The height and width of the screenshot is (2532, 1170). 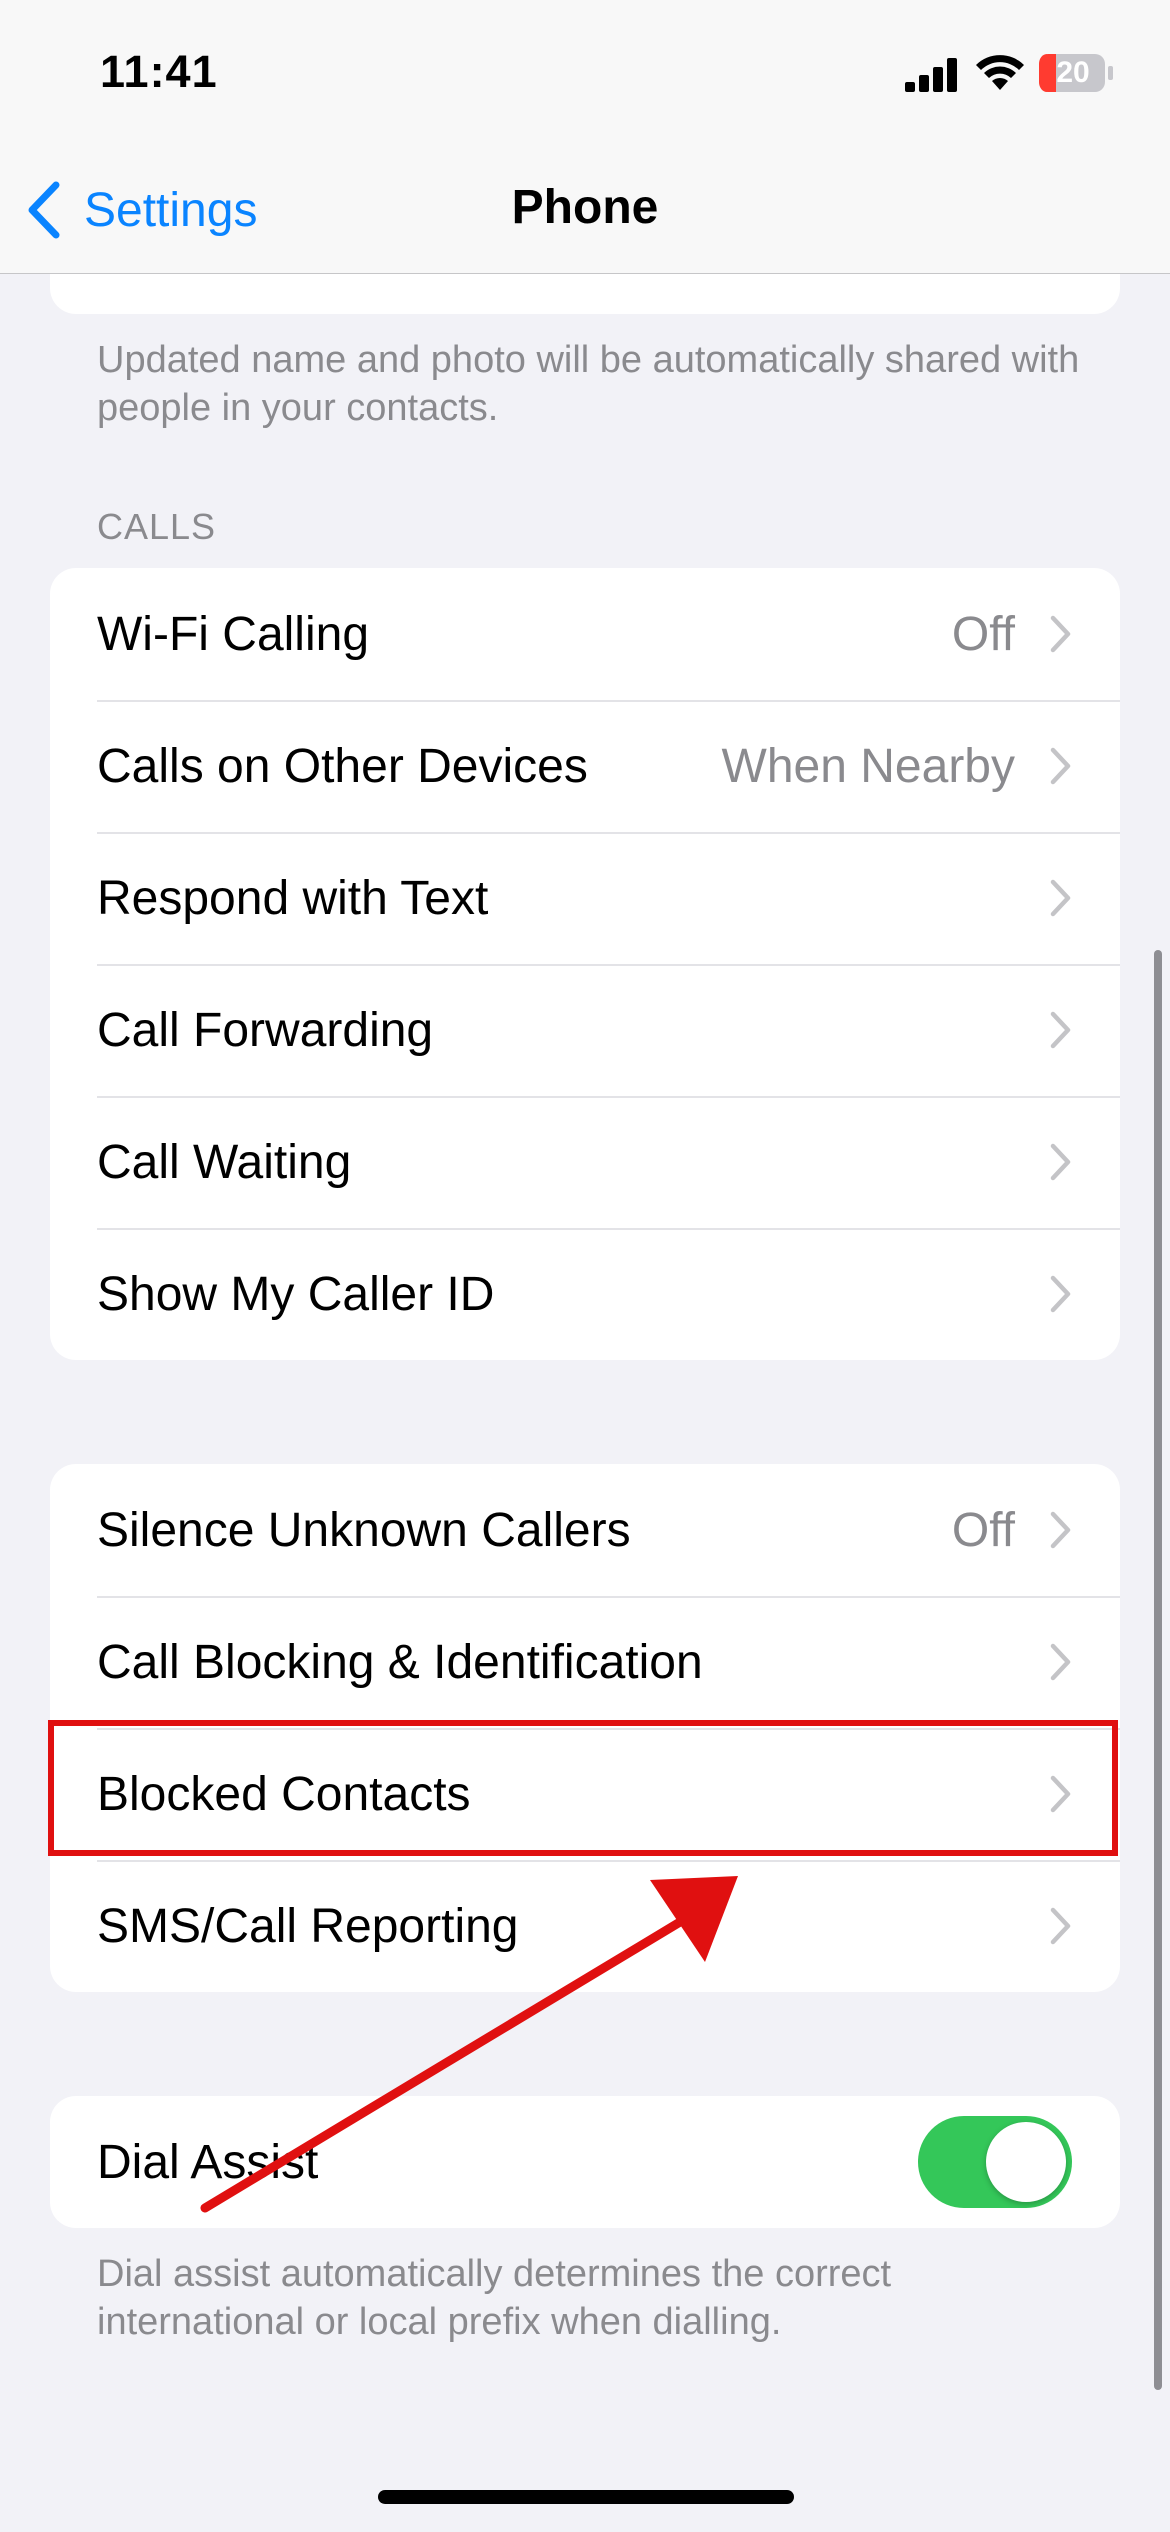 I want to click on dial-assist-card: Dial Assist, so click(x=585, y=2162).